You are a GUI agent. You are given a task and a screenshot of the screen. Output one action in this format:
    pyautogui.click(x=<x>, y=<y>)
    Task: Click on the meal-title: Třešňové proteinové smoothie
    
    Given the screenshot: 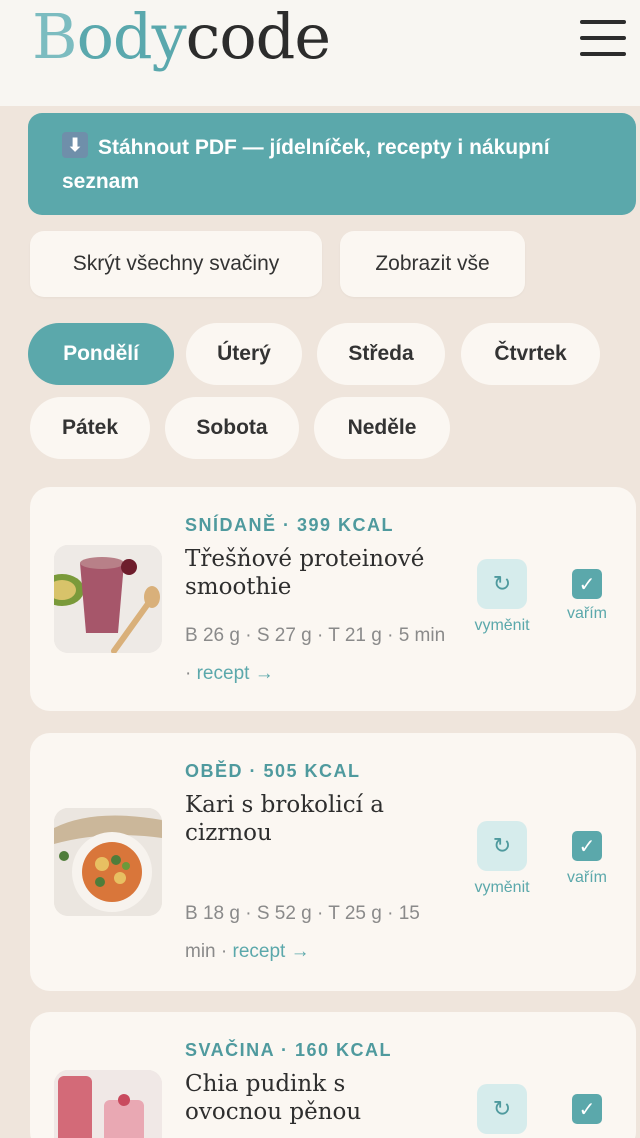 What is the action you would take?
    pyautogui.click(x=310, y=573)
    